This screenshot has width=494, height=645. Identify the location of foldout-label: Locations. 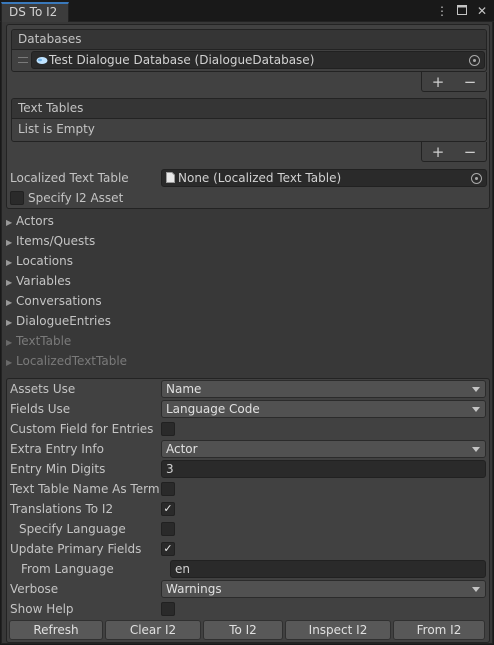
(45, 261).